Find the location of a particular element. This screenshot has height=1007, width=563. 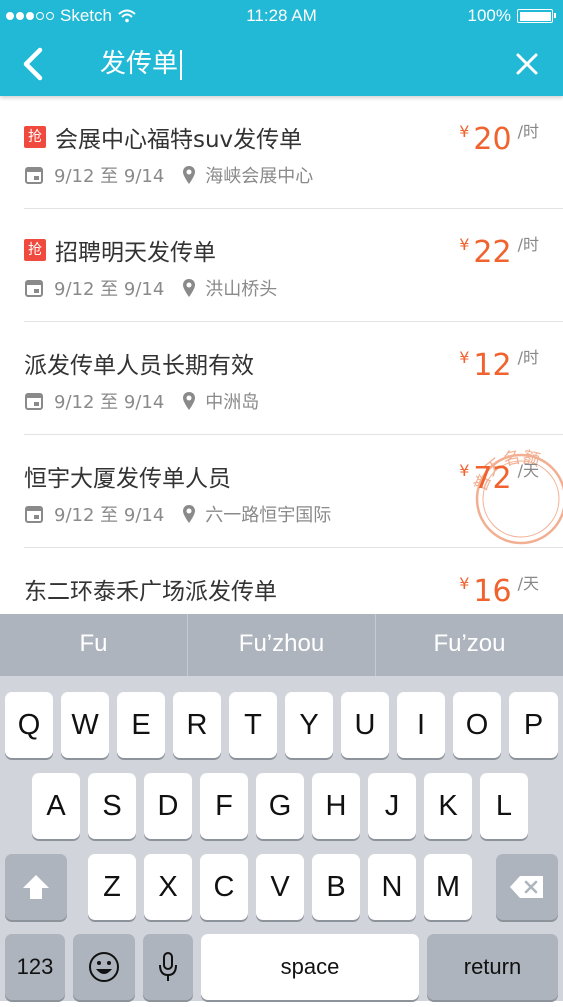

back-button is located at coordinates (34, 64).